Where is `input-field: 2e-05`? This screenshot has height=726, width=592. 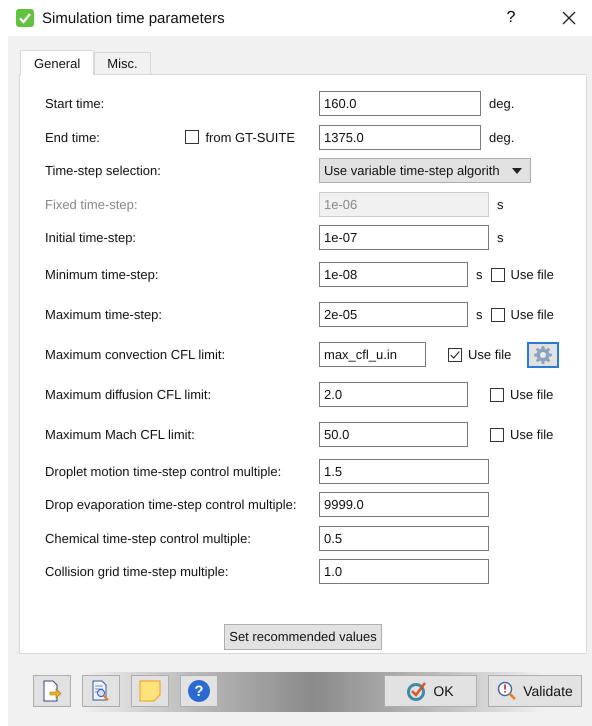
input-field: 2e-05 is located at coordinates (393, 314).